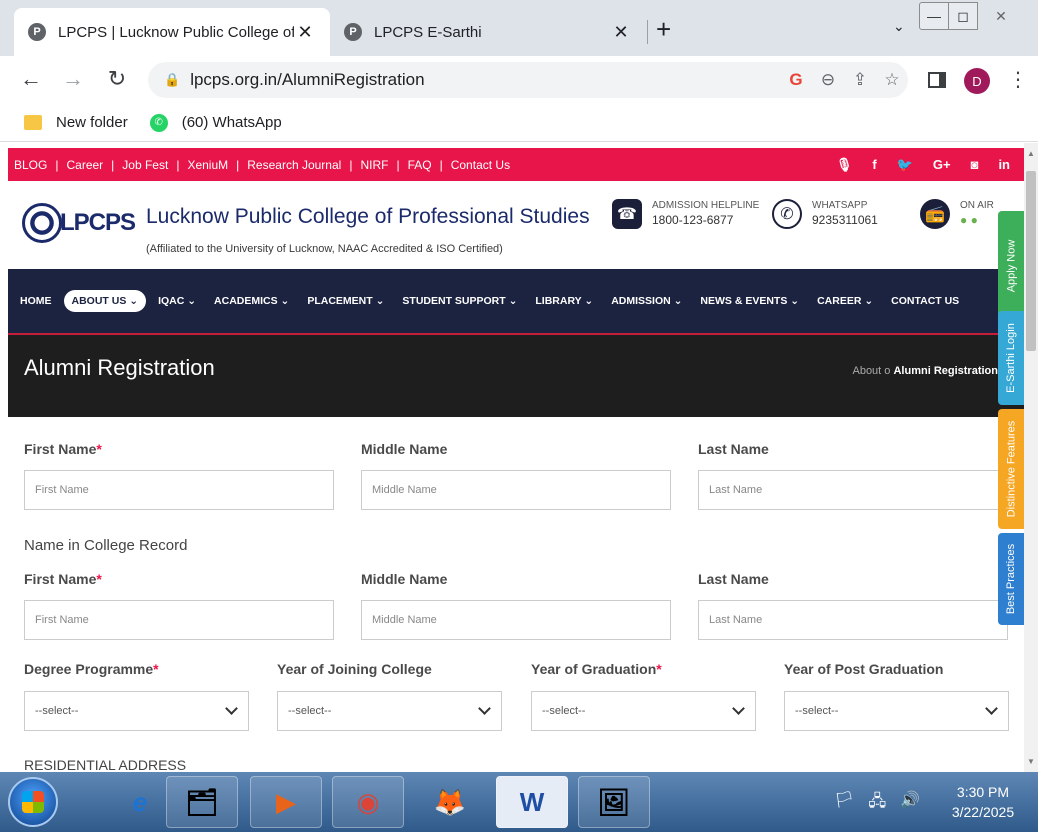 Image resolution: width=1038 pixels, height=832 pixels. Describe the element at coordinates (1031, 261) in the screenshot. I see `scroll-thumb` at that location.